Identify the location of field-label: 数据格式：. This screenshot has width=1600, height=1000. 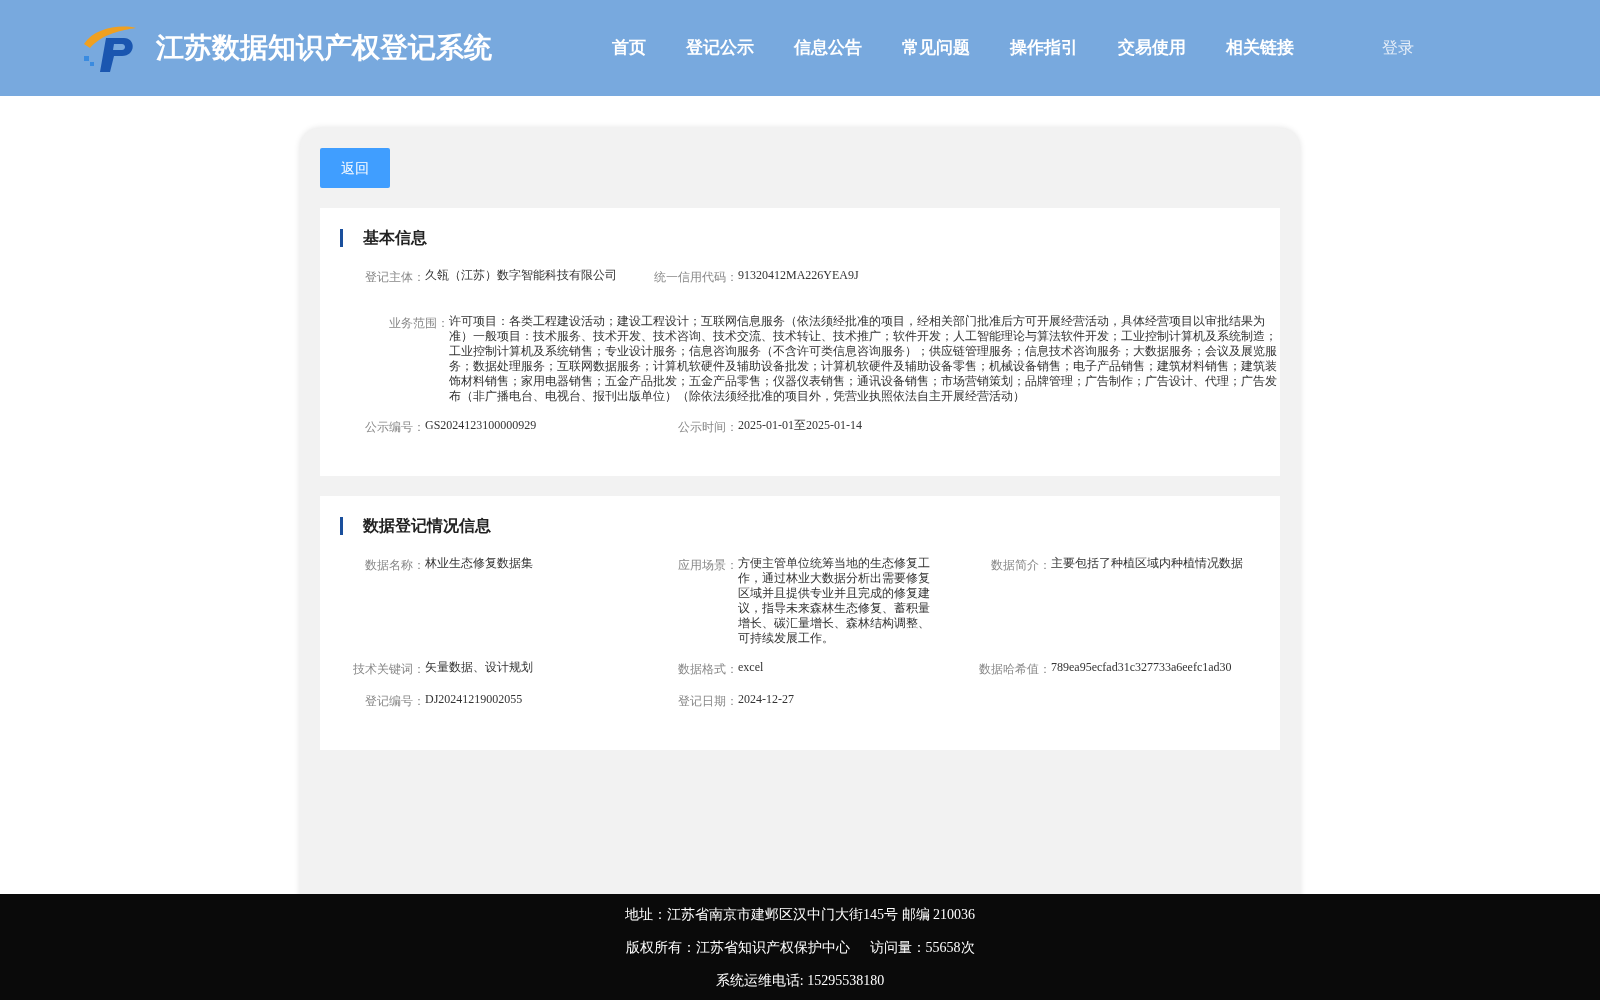
(707, 669).